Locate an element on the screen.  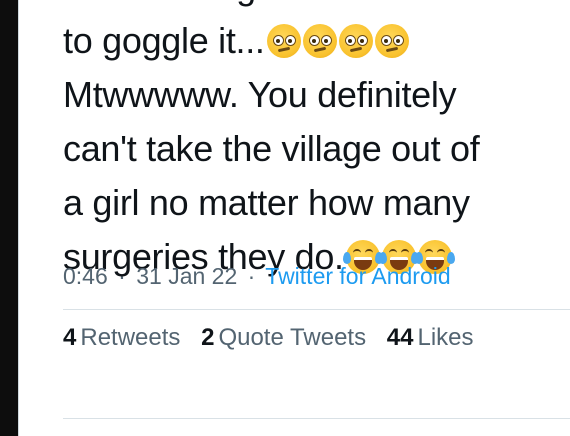
likes-stat: 44 Likes is located at coordinates (430, 337).